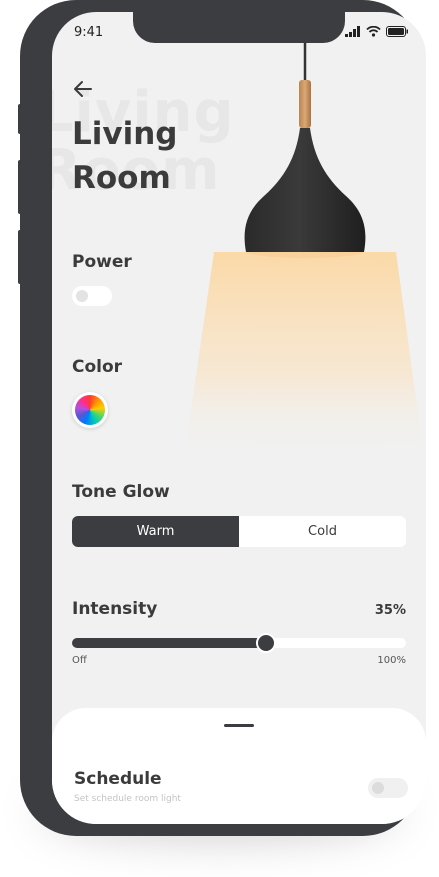  Describe the element at coordinates (155, 531) in the screenshot. I see `tone-option-warm: Warm` at that location.